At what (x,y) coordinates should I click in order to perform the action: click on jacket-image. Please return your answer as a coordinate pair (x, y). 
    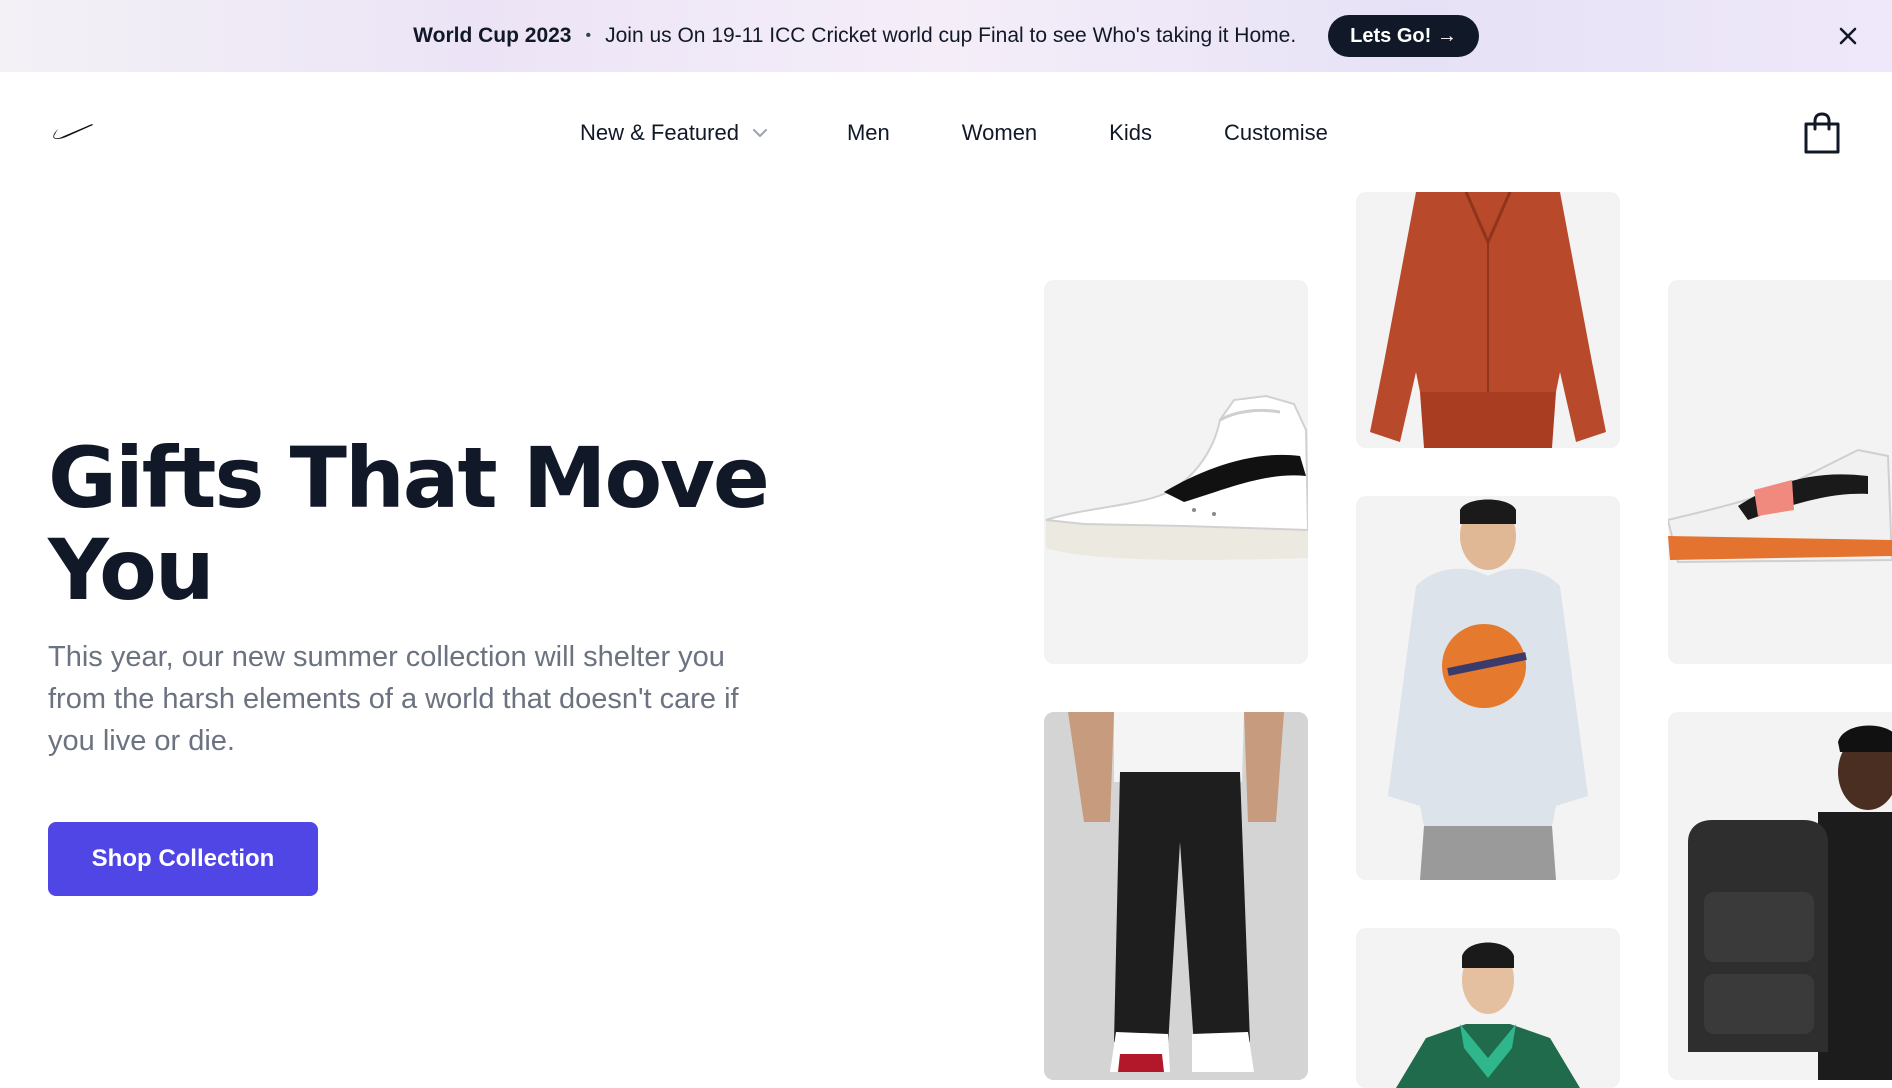
    Looking at the image, I should click on (1488, 1015).